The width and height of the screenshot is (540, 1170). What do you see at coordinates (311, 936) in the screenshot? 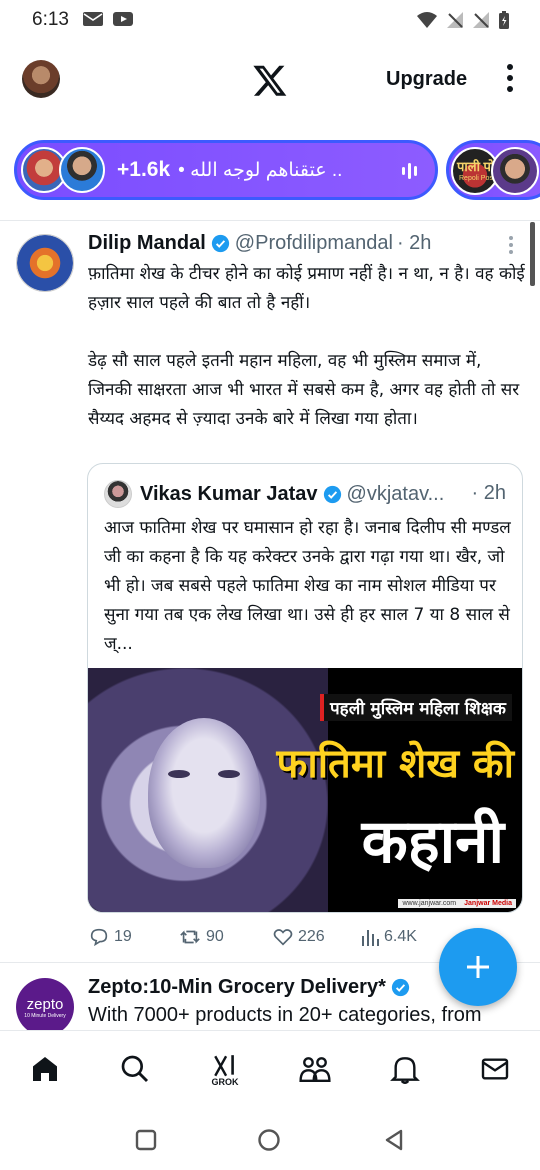
I see `like-count: 226` at bounding box center [311, 936].